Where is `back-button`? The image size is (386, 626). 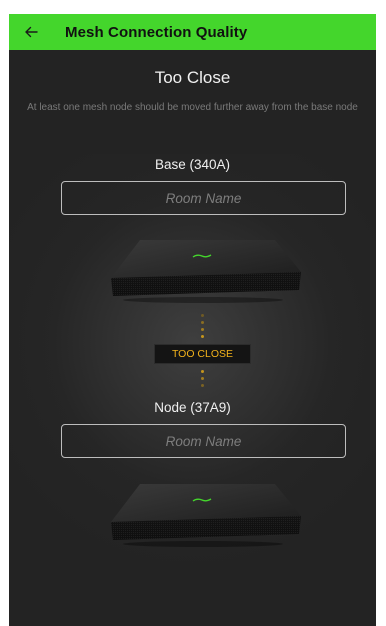 back-button is located at coordinates (31, 32).